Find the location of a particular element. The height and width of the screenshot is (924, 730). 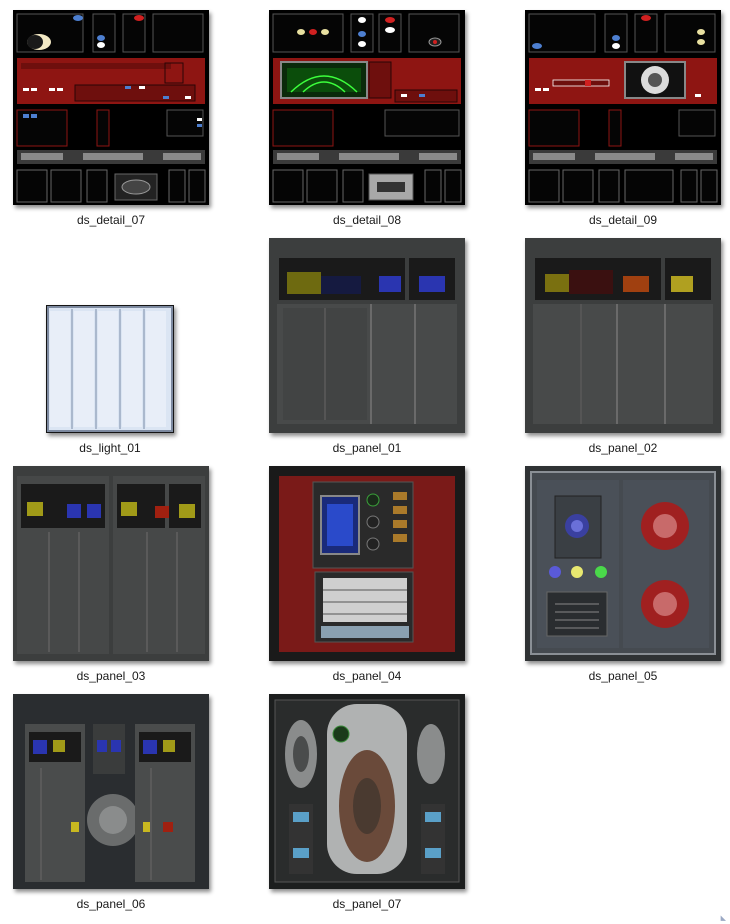

file-tile-ds-panel-01: ds_panel_01 is located at coordinates (367, 350).